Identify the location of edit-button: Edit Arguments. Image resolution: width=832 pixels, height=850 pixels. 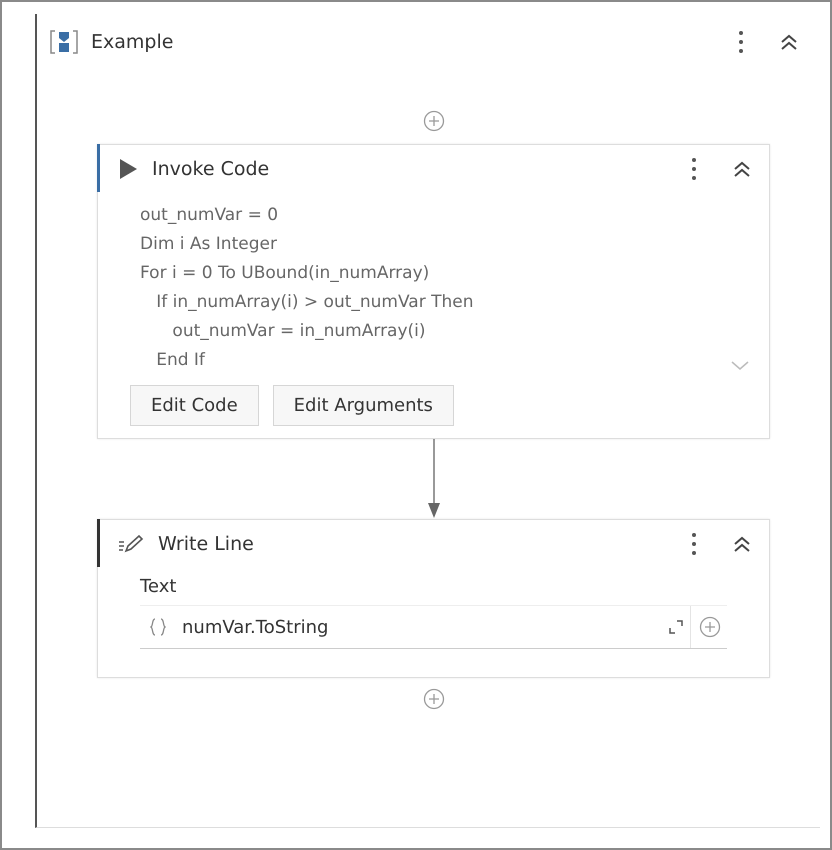
(363, 405).